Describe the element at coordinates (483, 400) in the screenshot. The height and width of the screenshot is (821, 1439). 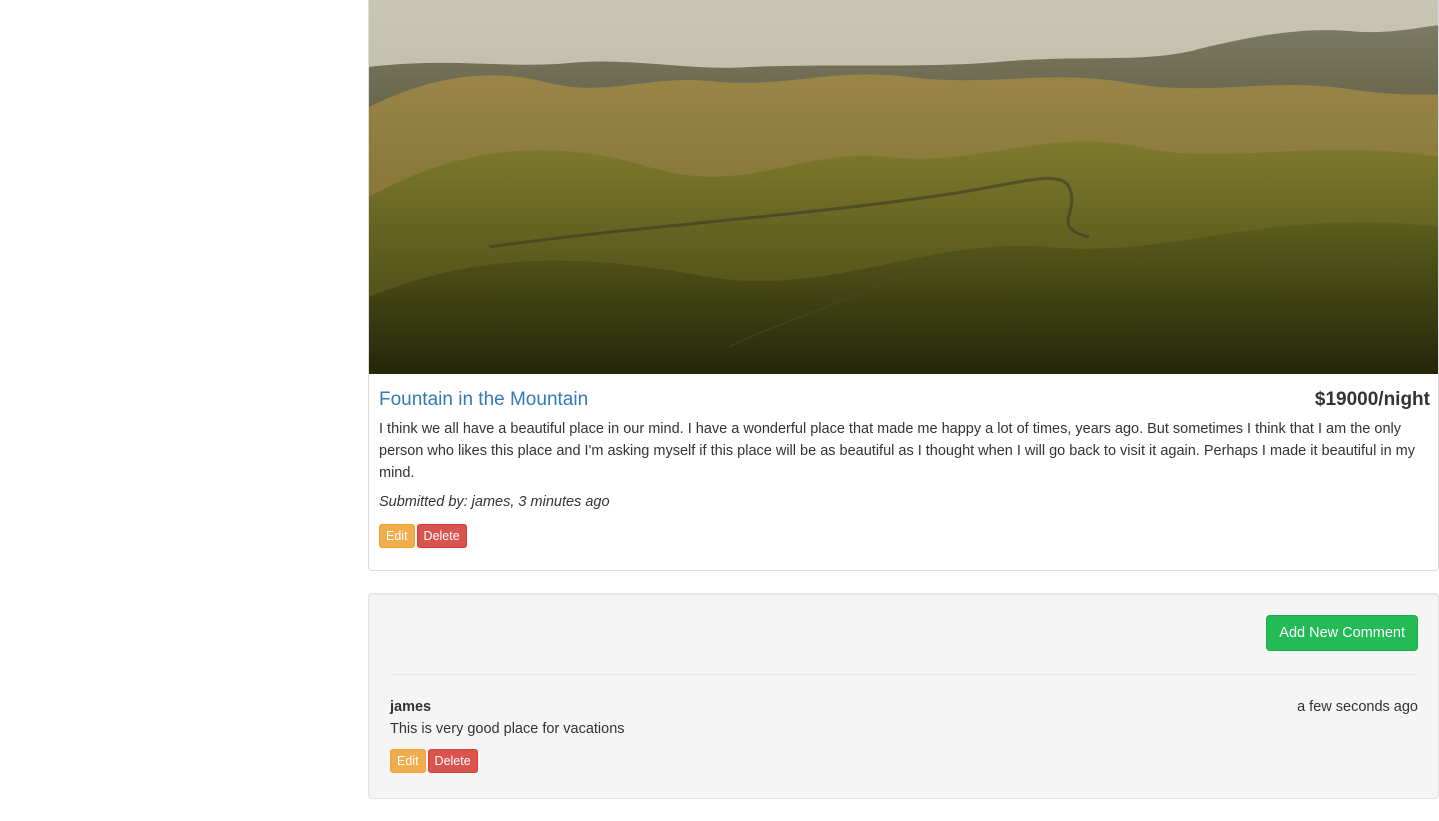
I see `campground-title-link: Fountain in the Mountain` at that location.